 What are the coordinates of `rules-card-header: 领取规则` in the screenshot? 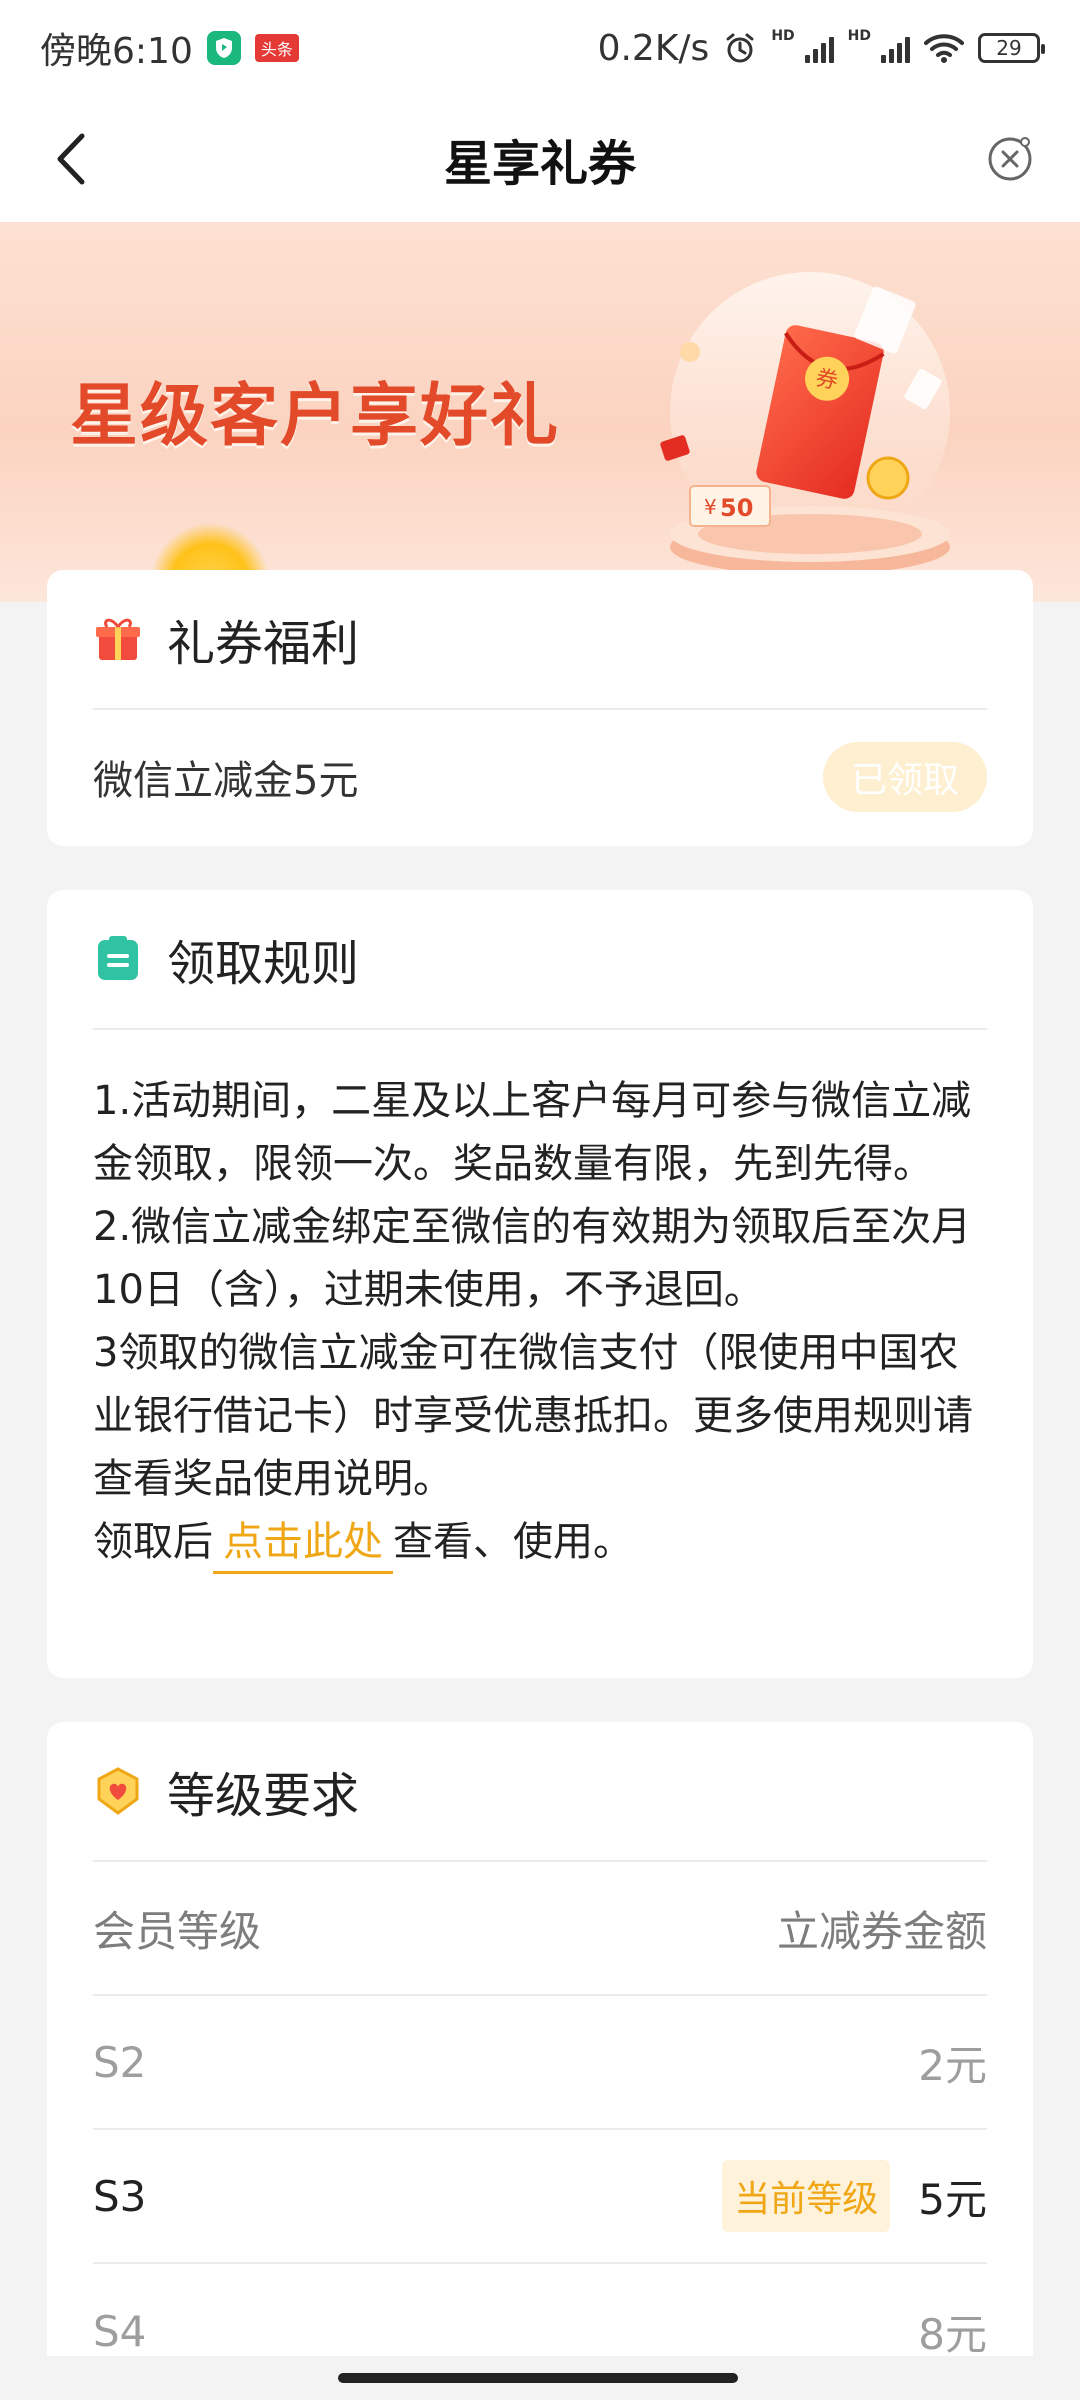 It's located at (540, 960).